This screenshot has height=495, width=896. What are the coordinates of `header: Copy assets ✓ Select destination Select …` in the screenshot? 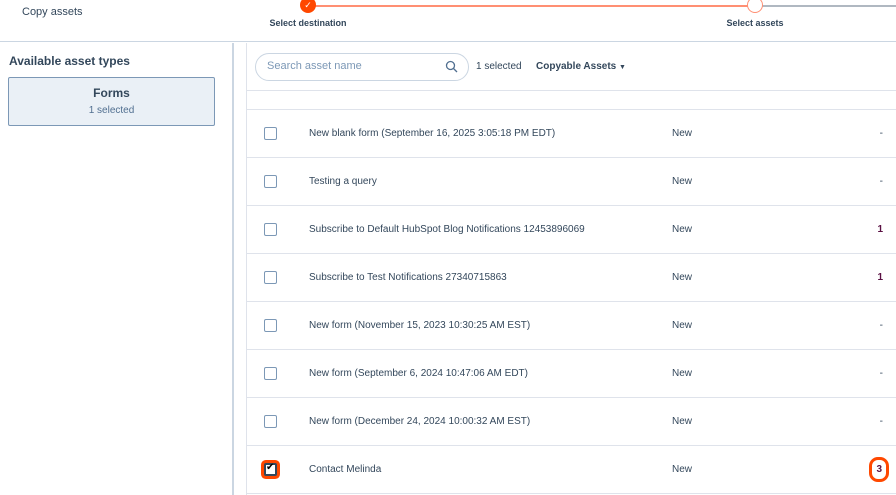 It's located at (448, 21).